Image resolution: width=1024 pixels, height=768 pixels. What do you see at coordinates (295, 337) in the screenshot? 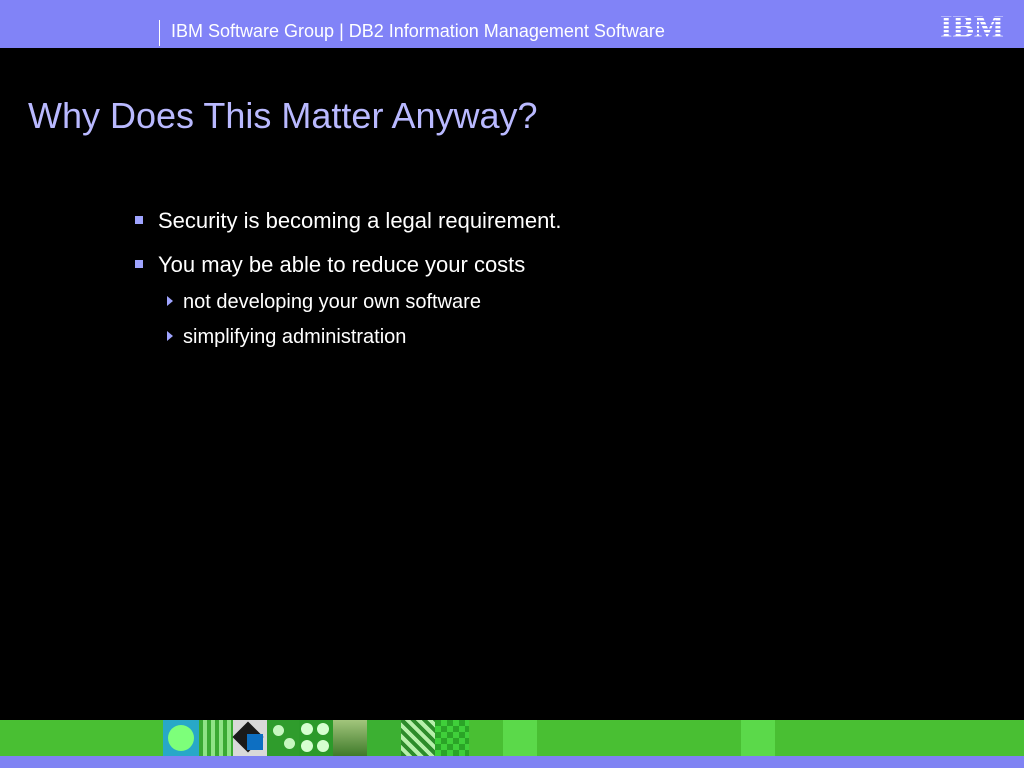
I see `sub-bullet-text: simplifying administration` at bounding box center [295, 337].